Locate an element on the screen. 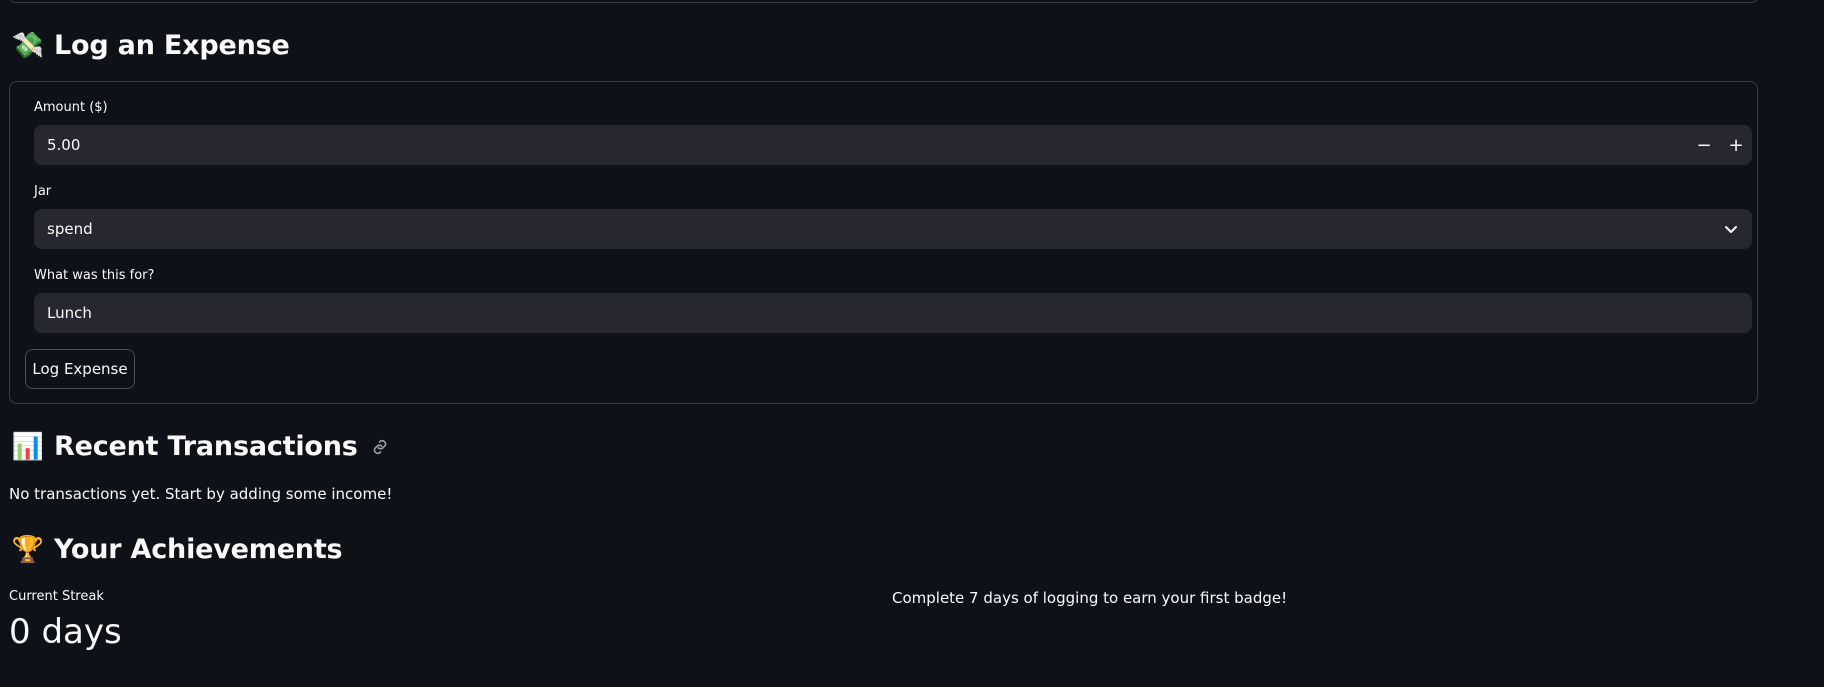  transactions-header: 📊 Recent Transactions is located at coordinates (201, 446).